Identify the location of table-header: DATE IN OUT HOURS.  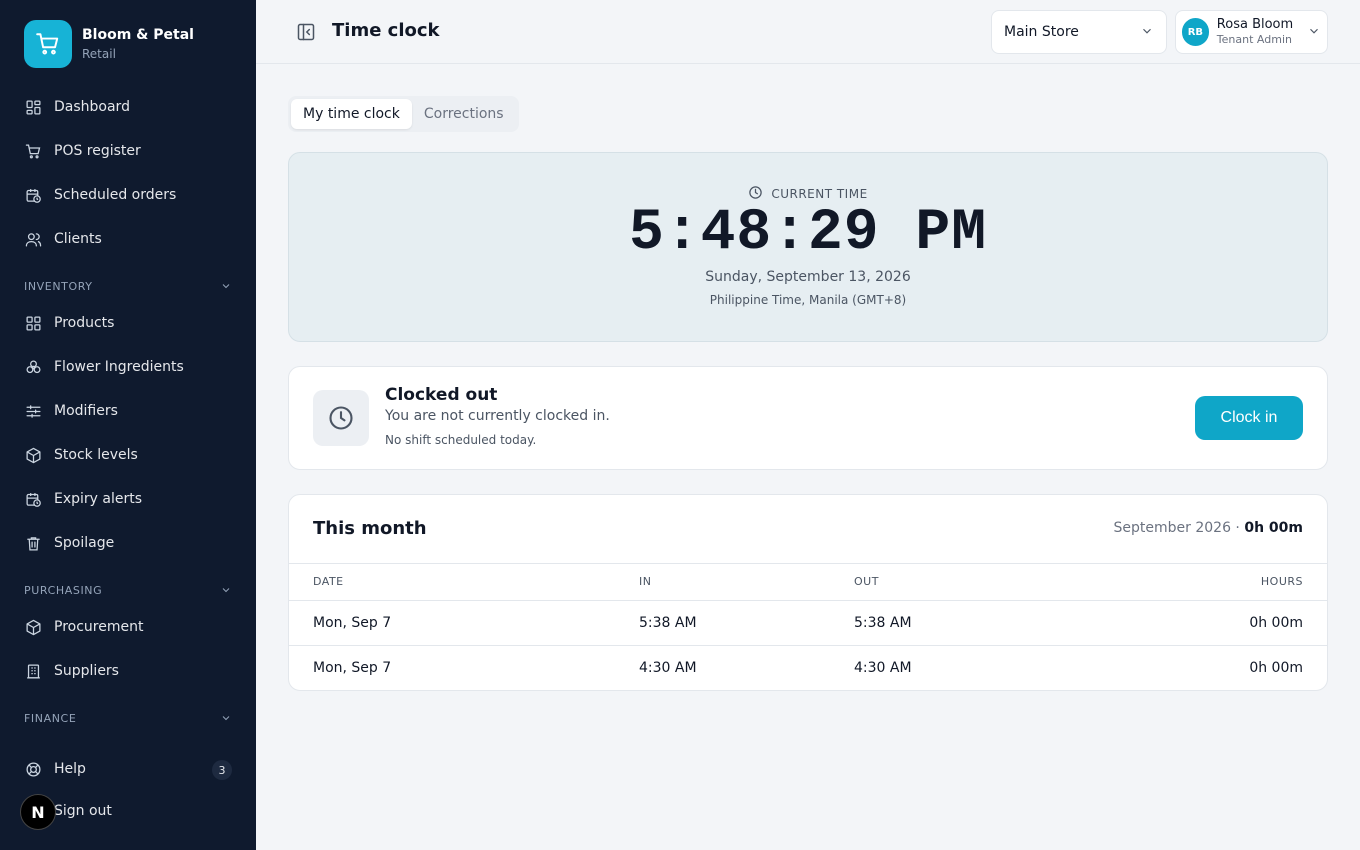
(808, 582).